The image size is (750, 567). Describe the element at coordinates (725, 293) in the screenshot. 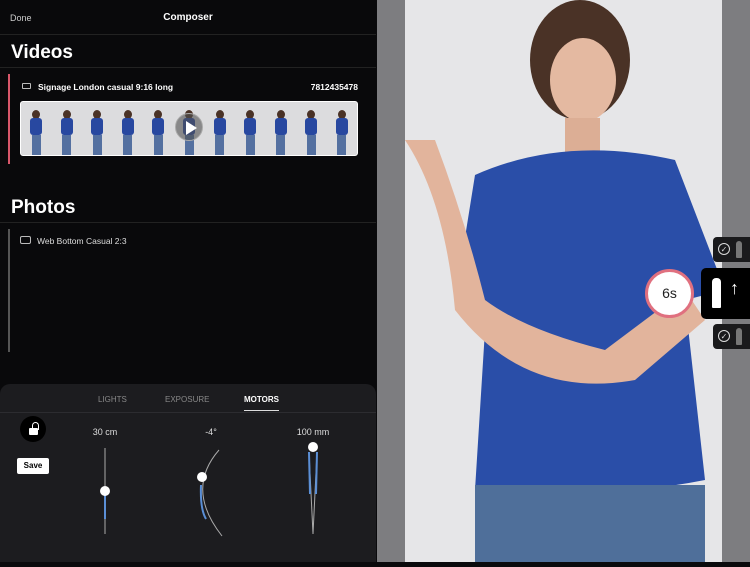

I see `current-angle-button: ↑` at that location.